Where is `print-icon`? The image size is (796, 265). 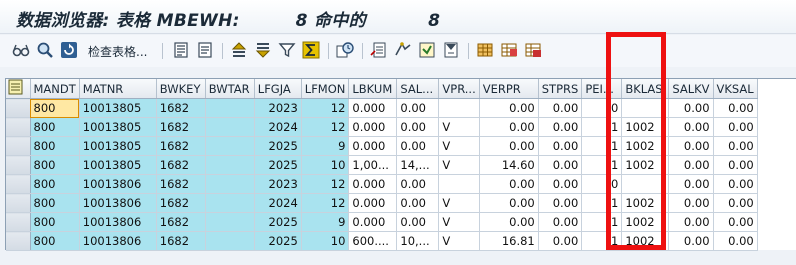
print-icon is located at coordinates (451, 51).